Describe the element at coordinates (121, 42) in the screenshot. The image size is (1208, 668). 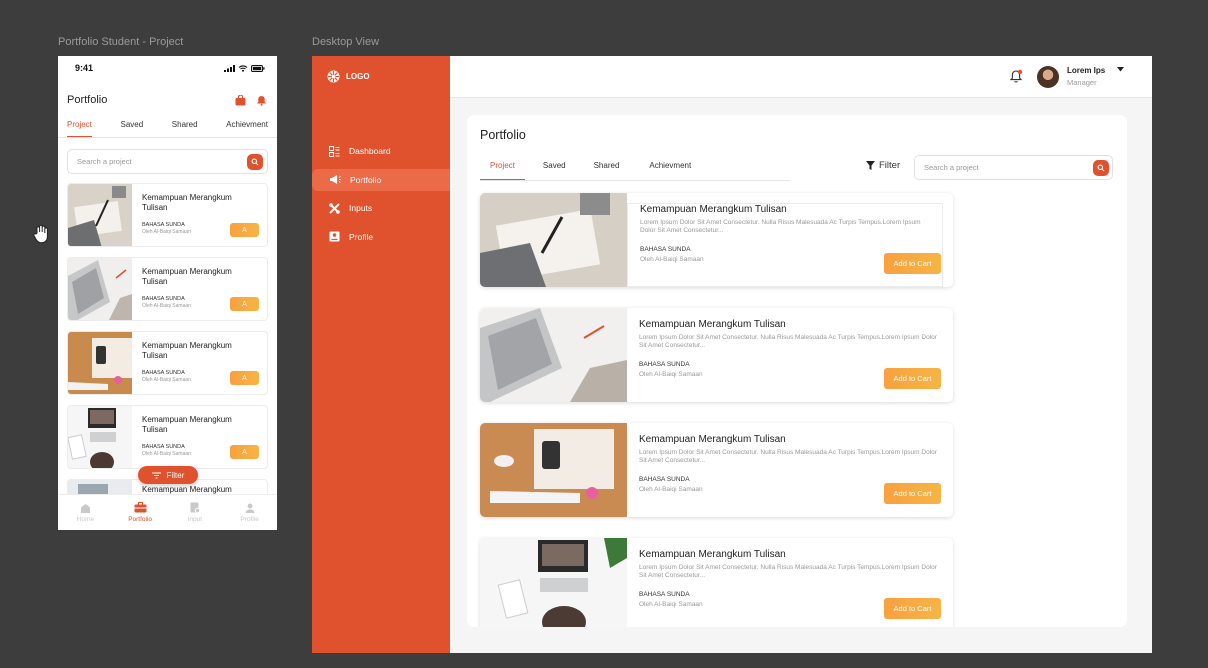
I see `mobile-frame-label: Portfolio Student - Project` at that location.